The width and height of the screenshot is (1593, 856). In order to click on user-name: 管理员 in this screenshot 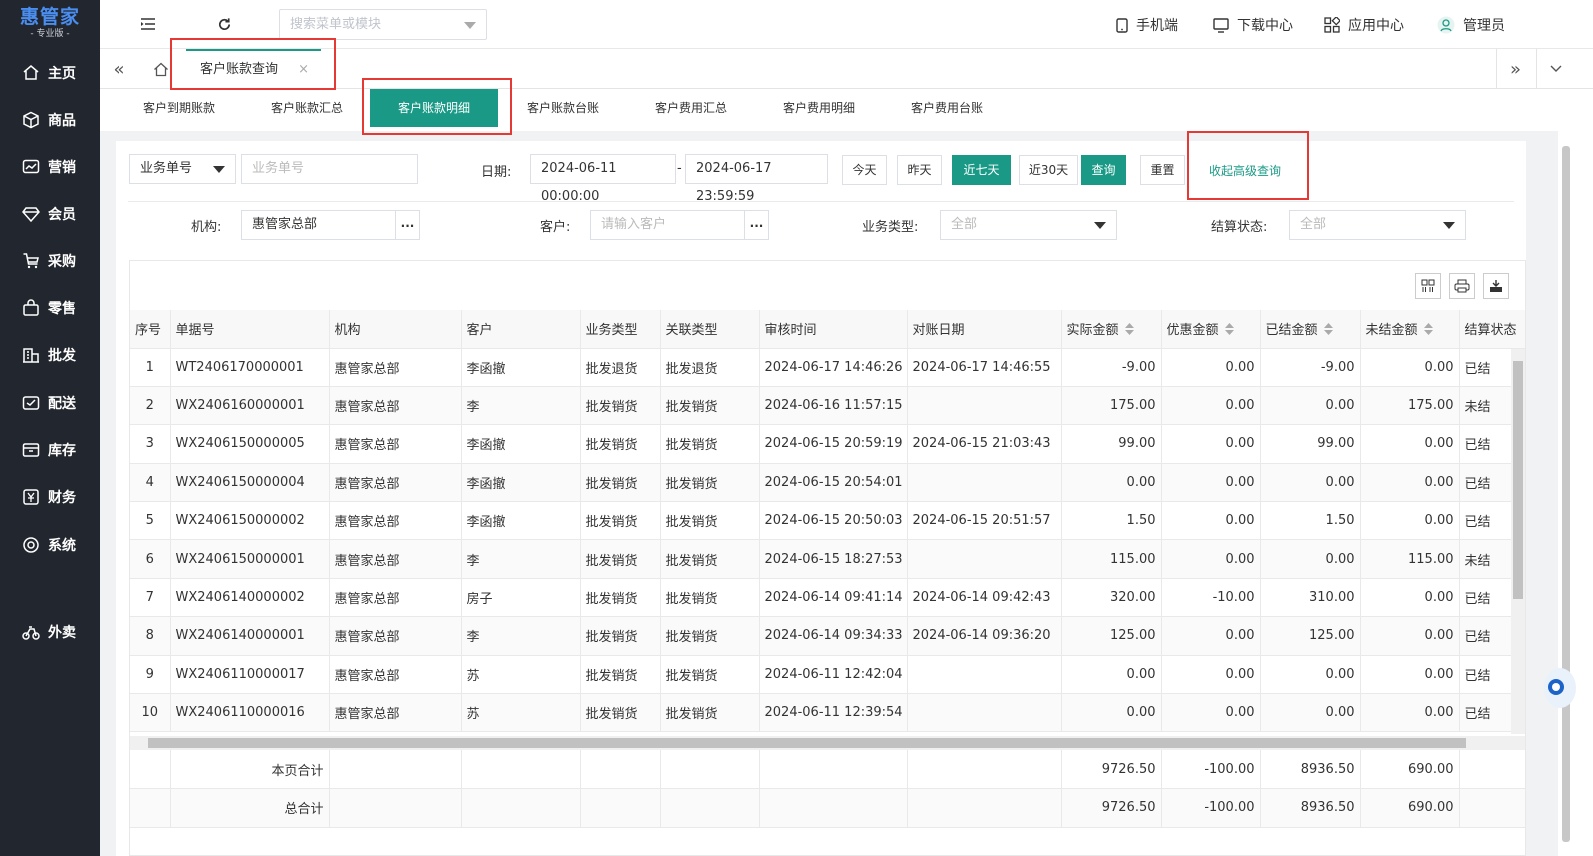, I will do `click(1484, 26)`.